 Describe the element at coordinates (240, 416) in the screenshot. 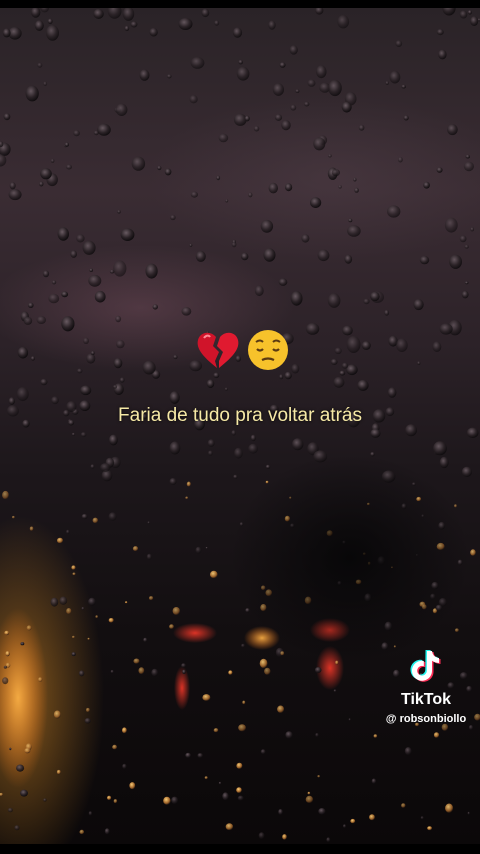

I see `caption-container: Faria de tudo pra voltar atrás` at that location.